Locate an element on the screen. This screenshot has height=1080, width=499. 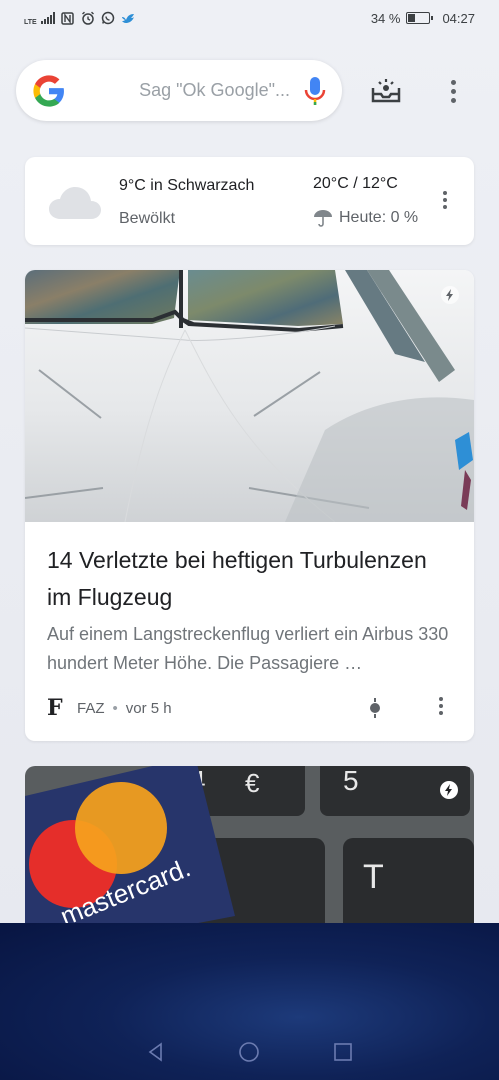
back-icon is located at coordinates (156, 1052).